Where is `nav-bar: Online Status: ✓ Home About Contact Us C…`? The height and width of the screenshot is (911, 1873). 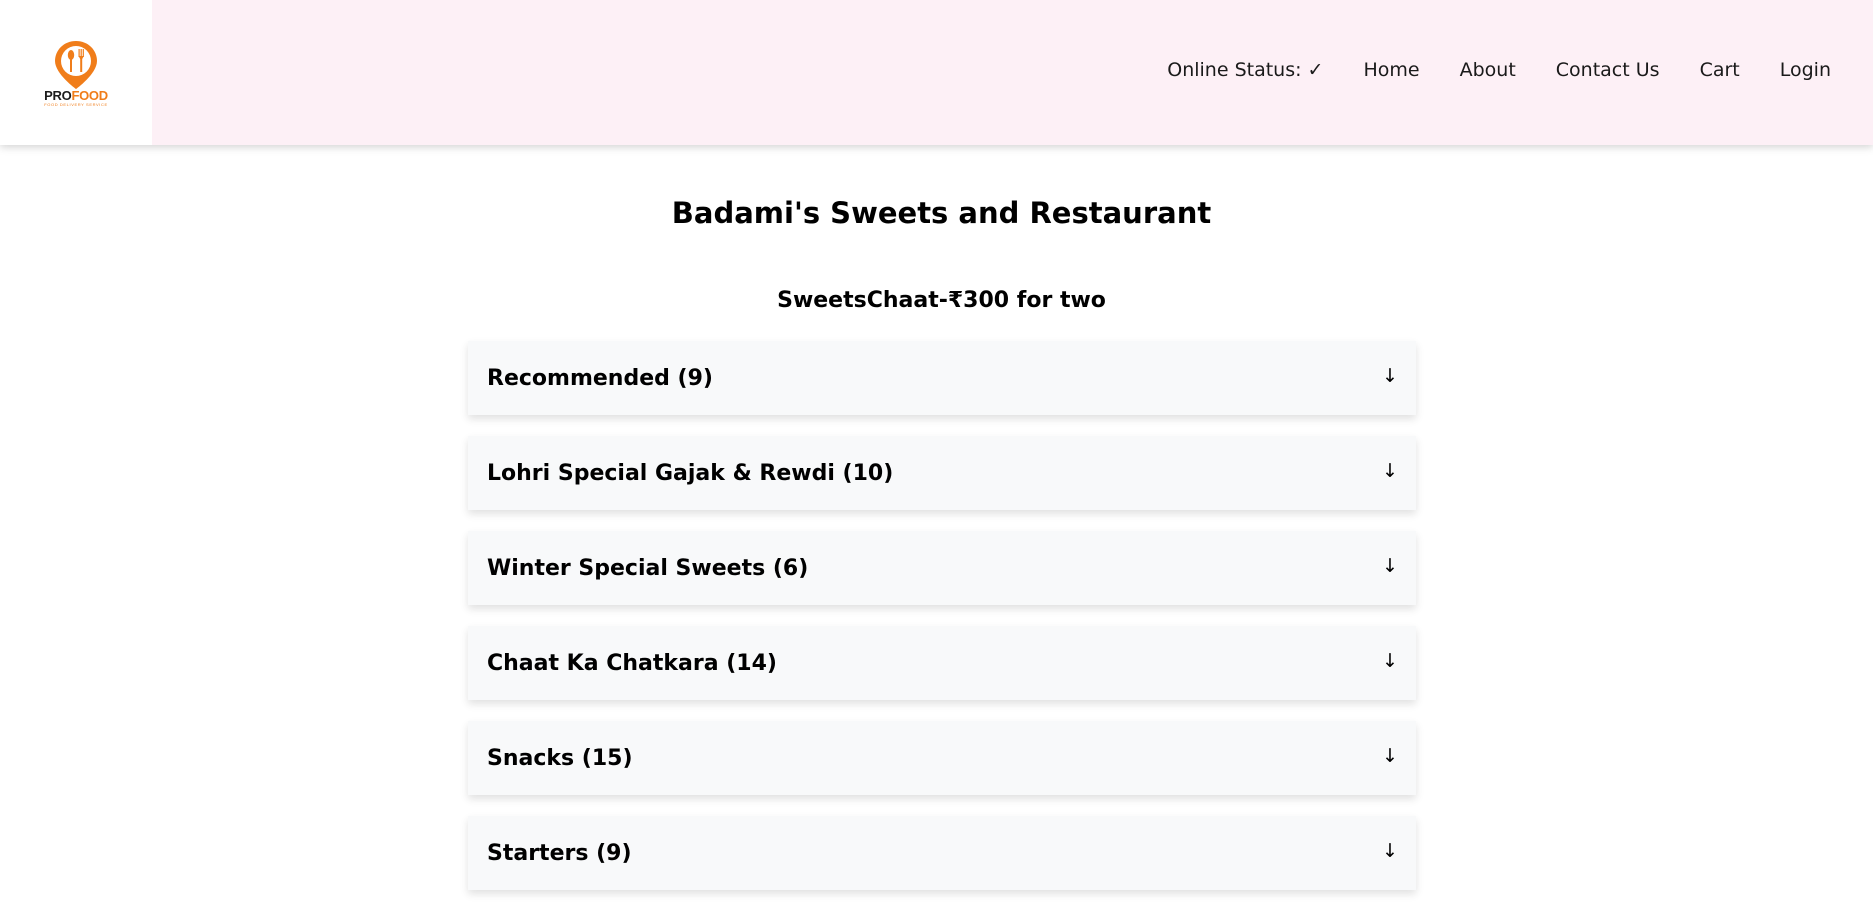 nav-bar: Online Status: ✓ Home About Contact Us C… is located at coordinates (1499, 70).